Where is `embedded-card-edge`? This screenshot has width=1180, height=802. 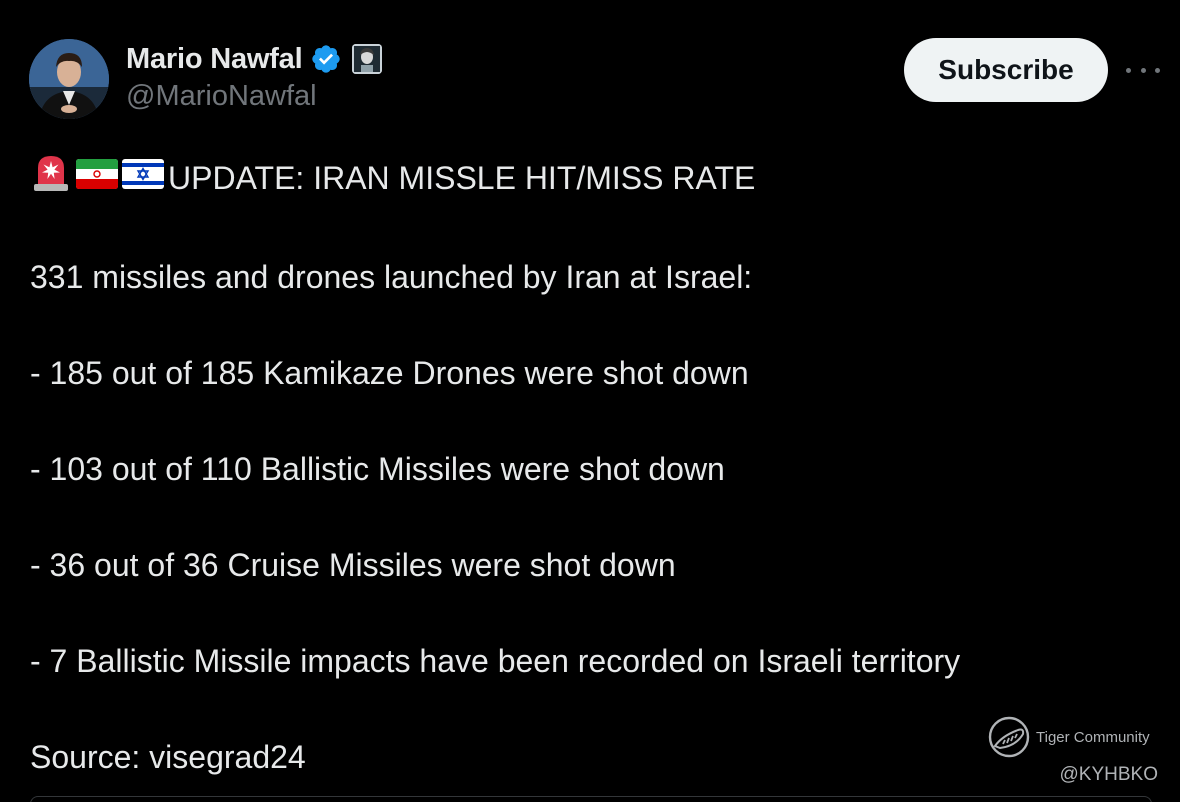 embedded-card-edge is located at coordinates (591, 799).